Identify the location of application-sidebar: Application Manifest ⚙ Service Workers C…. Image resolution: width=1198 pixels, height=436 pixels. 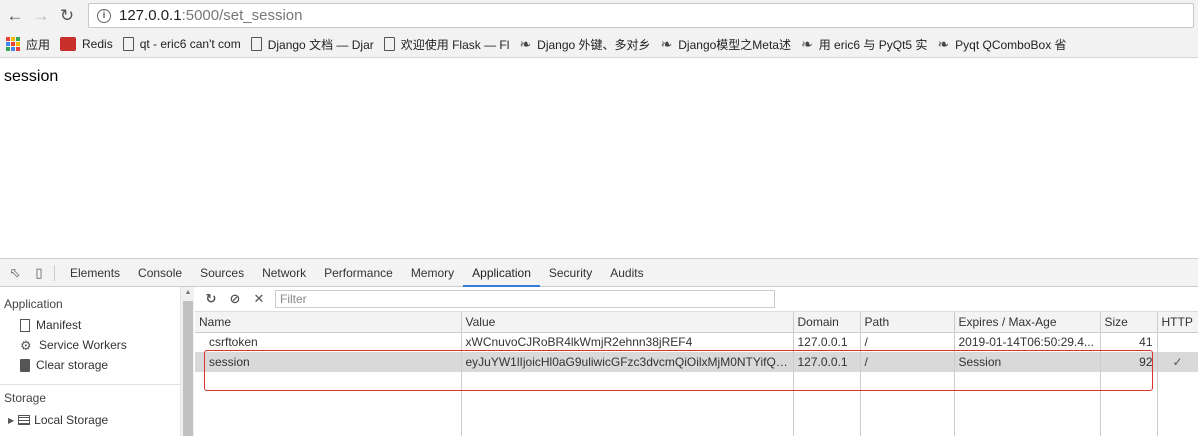
(90, 361).